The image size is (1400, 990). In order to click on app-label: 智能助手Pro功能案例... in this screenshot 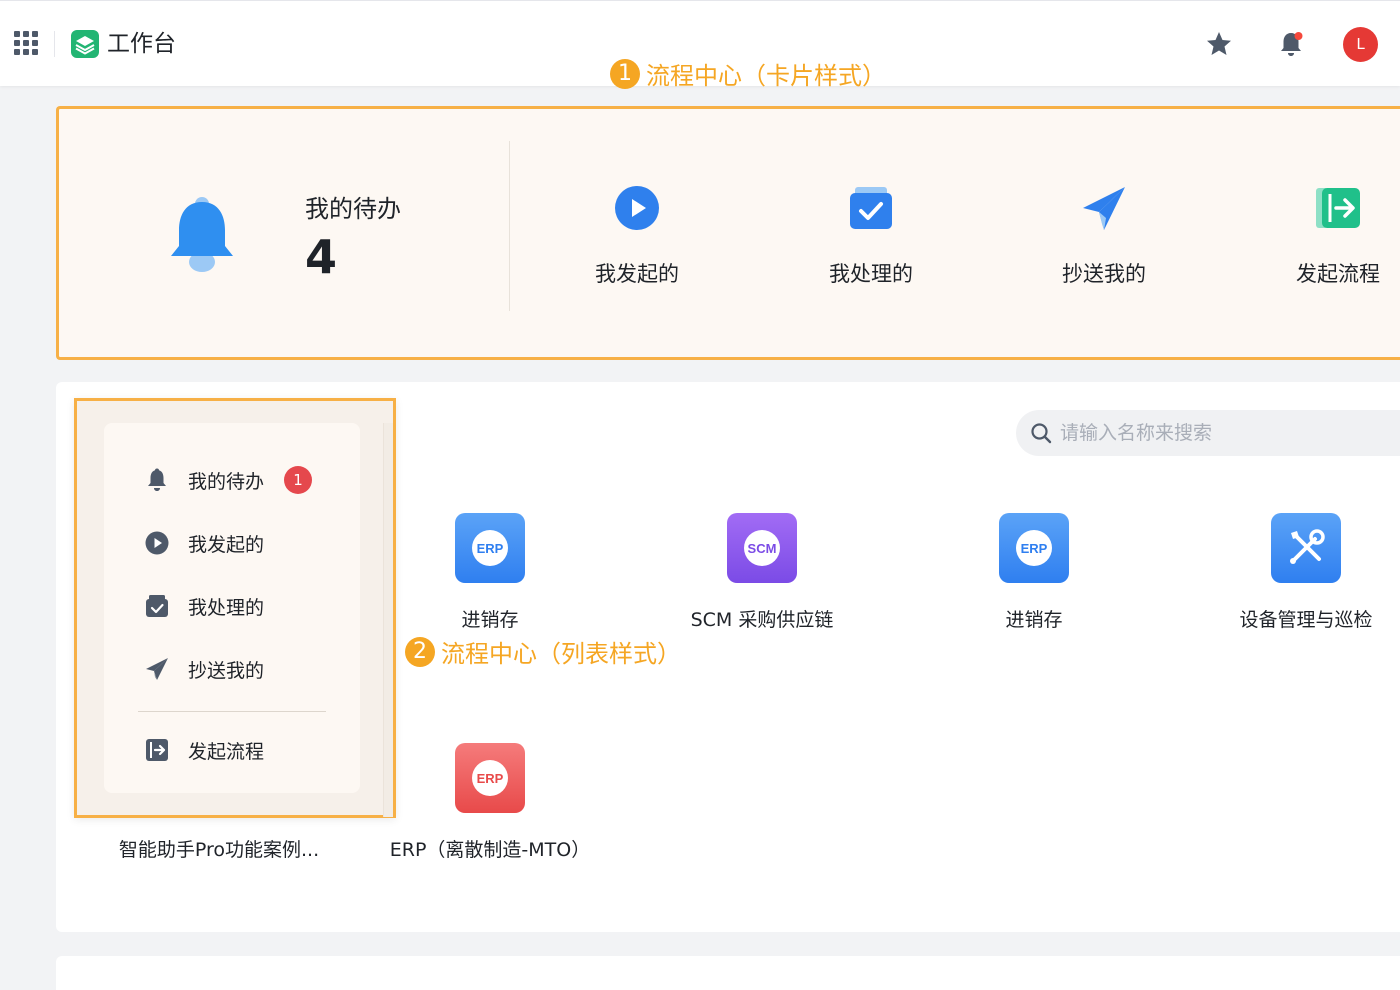, I will do `click(219, 850)`.